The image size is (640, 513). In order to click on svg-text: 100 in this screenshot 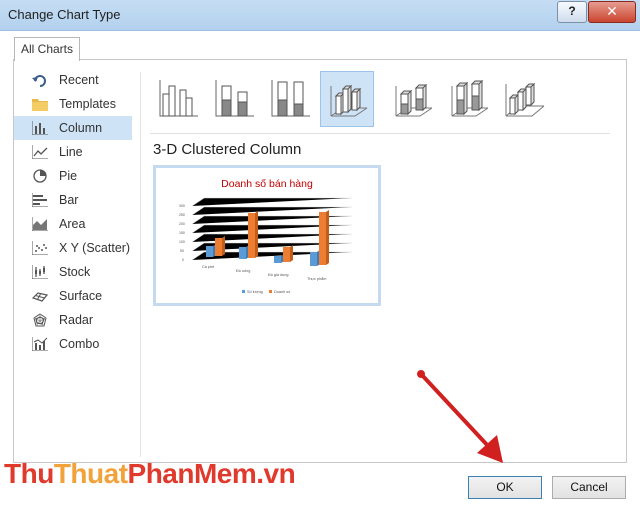, I will do `click(182, 242)`.